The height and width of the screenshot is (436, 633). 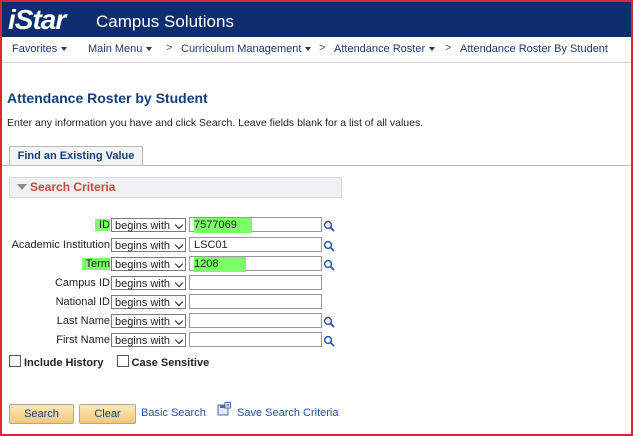 What do you see at coordinates (175, 187) in the screenshot?
I see `search-criteria-header: Search Criteria` at bounding box center [175, 187].